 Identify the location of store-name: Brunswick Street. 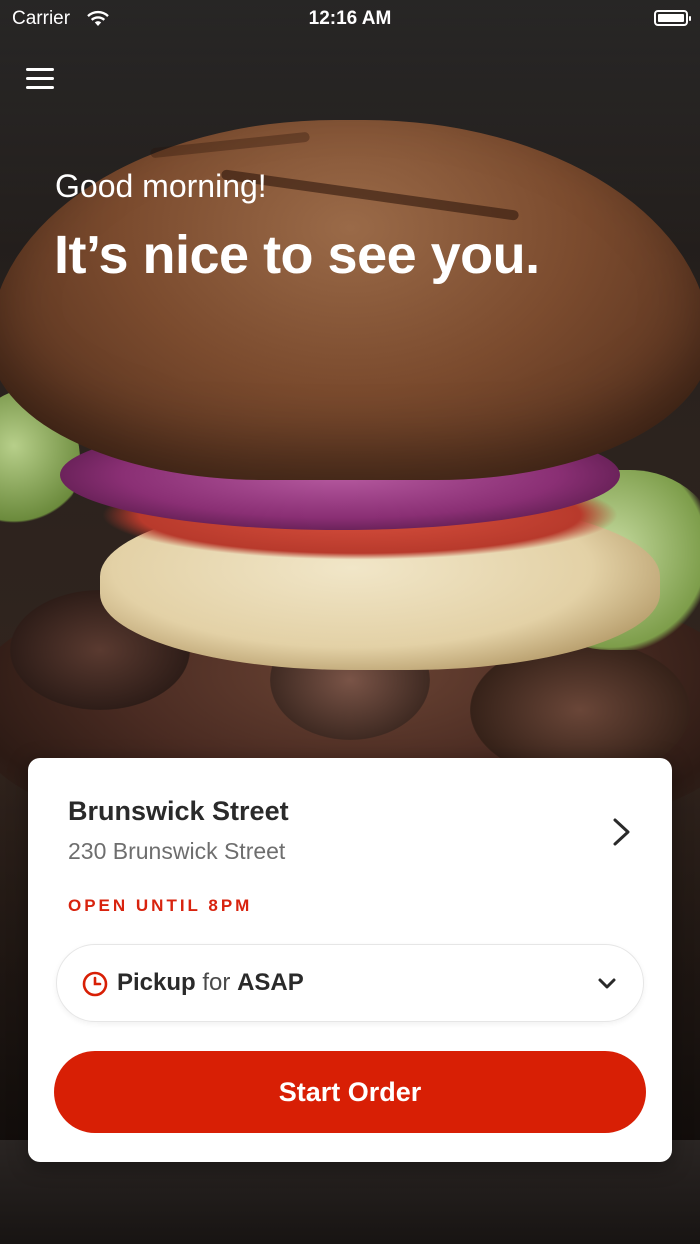
(178, 811).